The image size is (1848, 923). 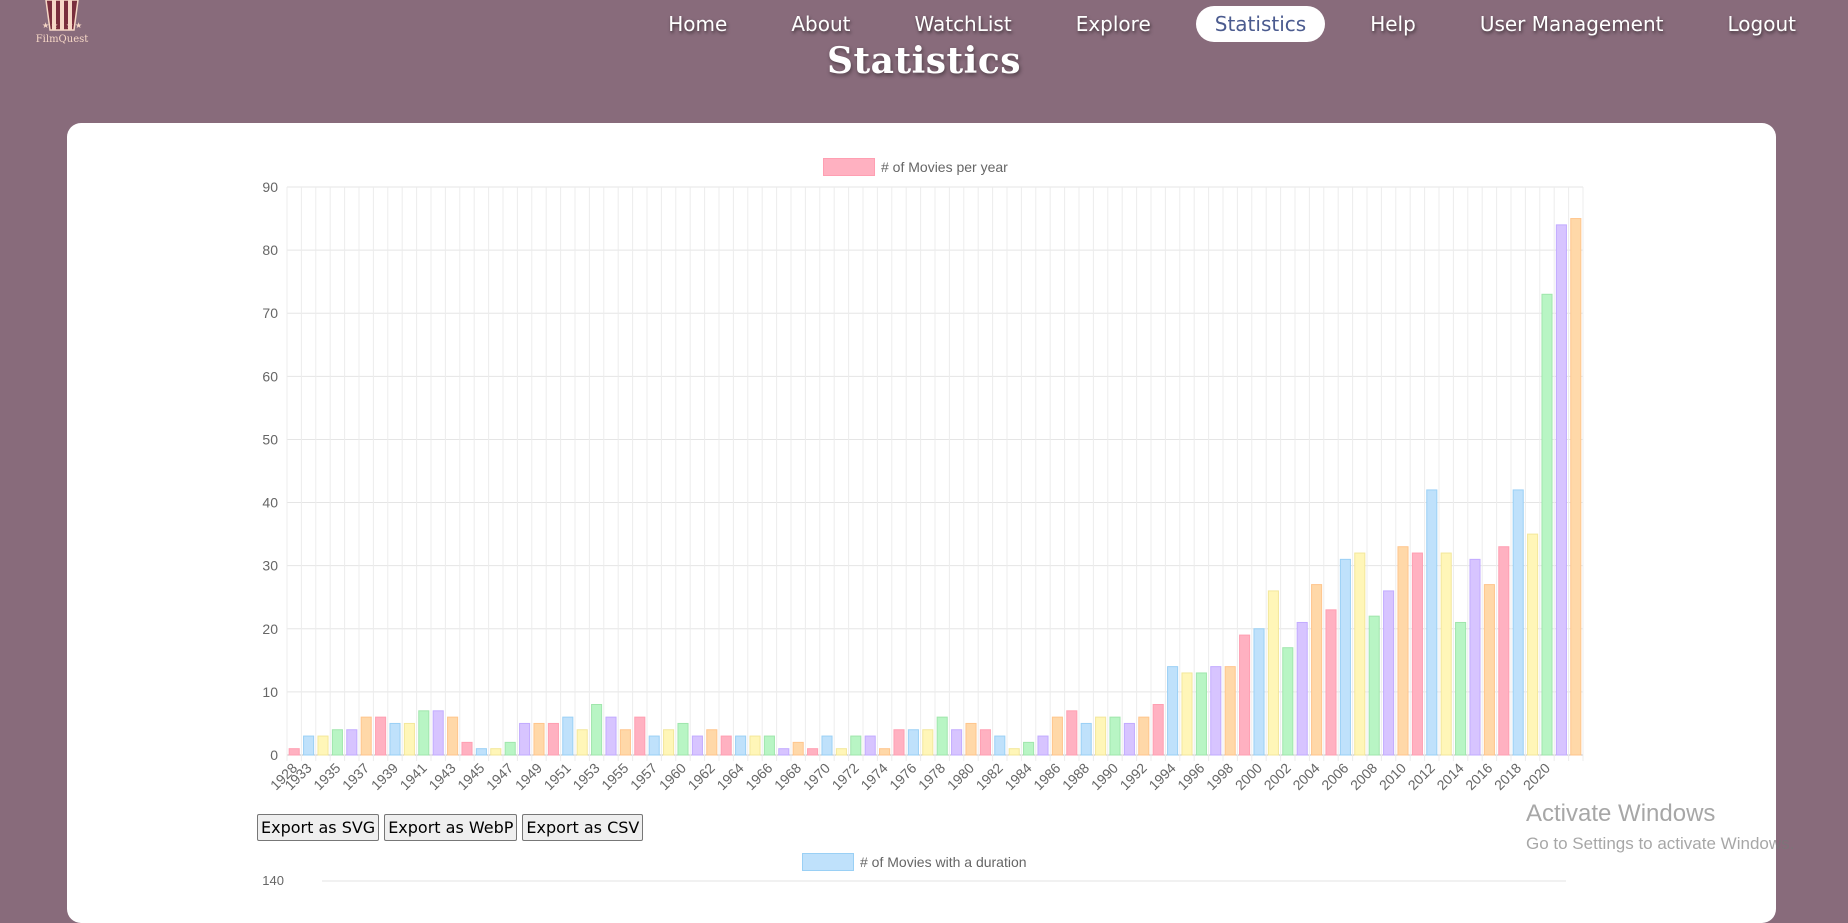 I want to click on chart2-legend: # of Movies with a duration, so click(x=914, y=862).